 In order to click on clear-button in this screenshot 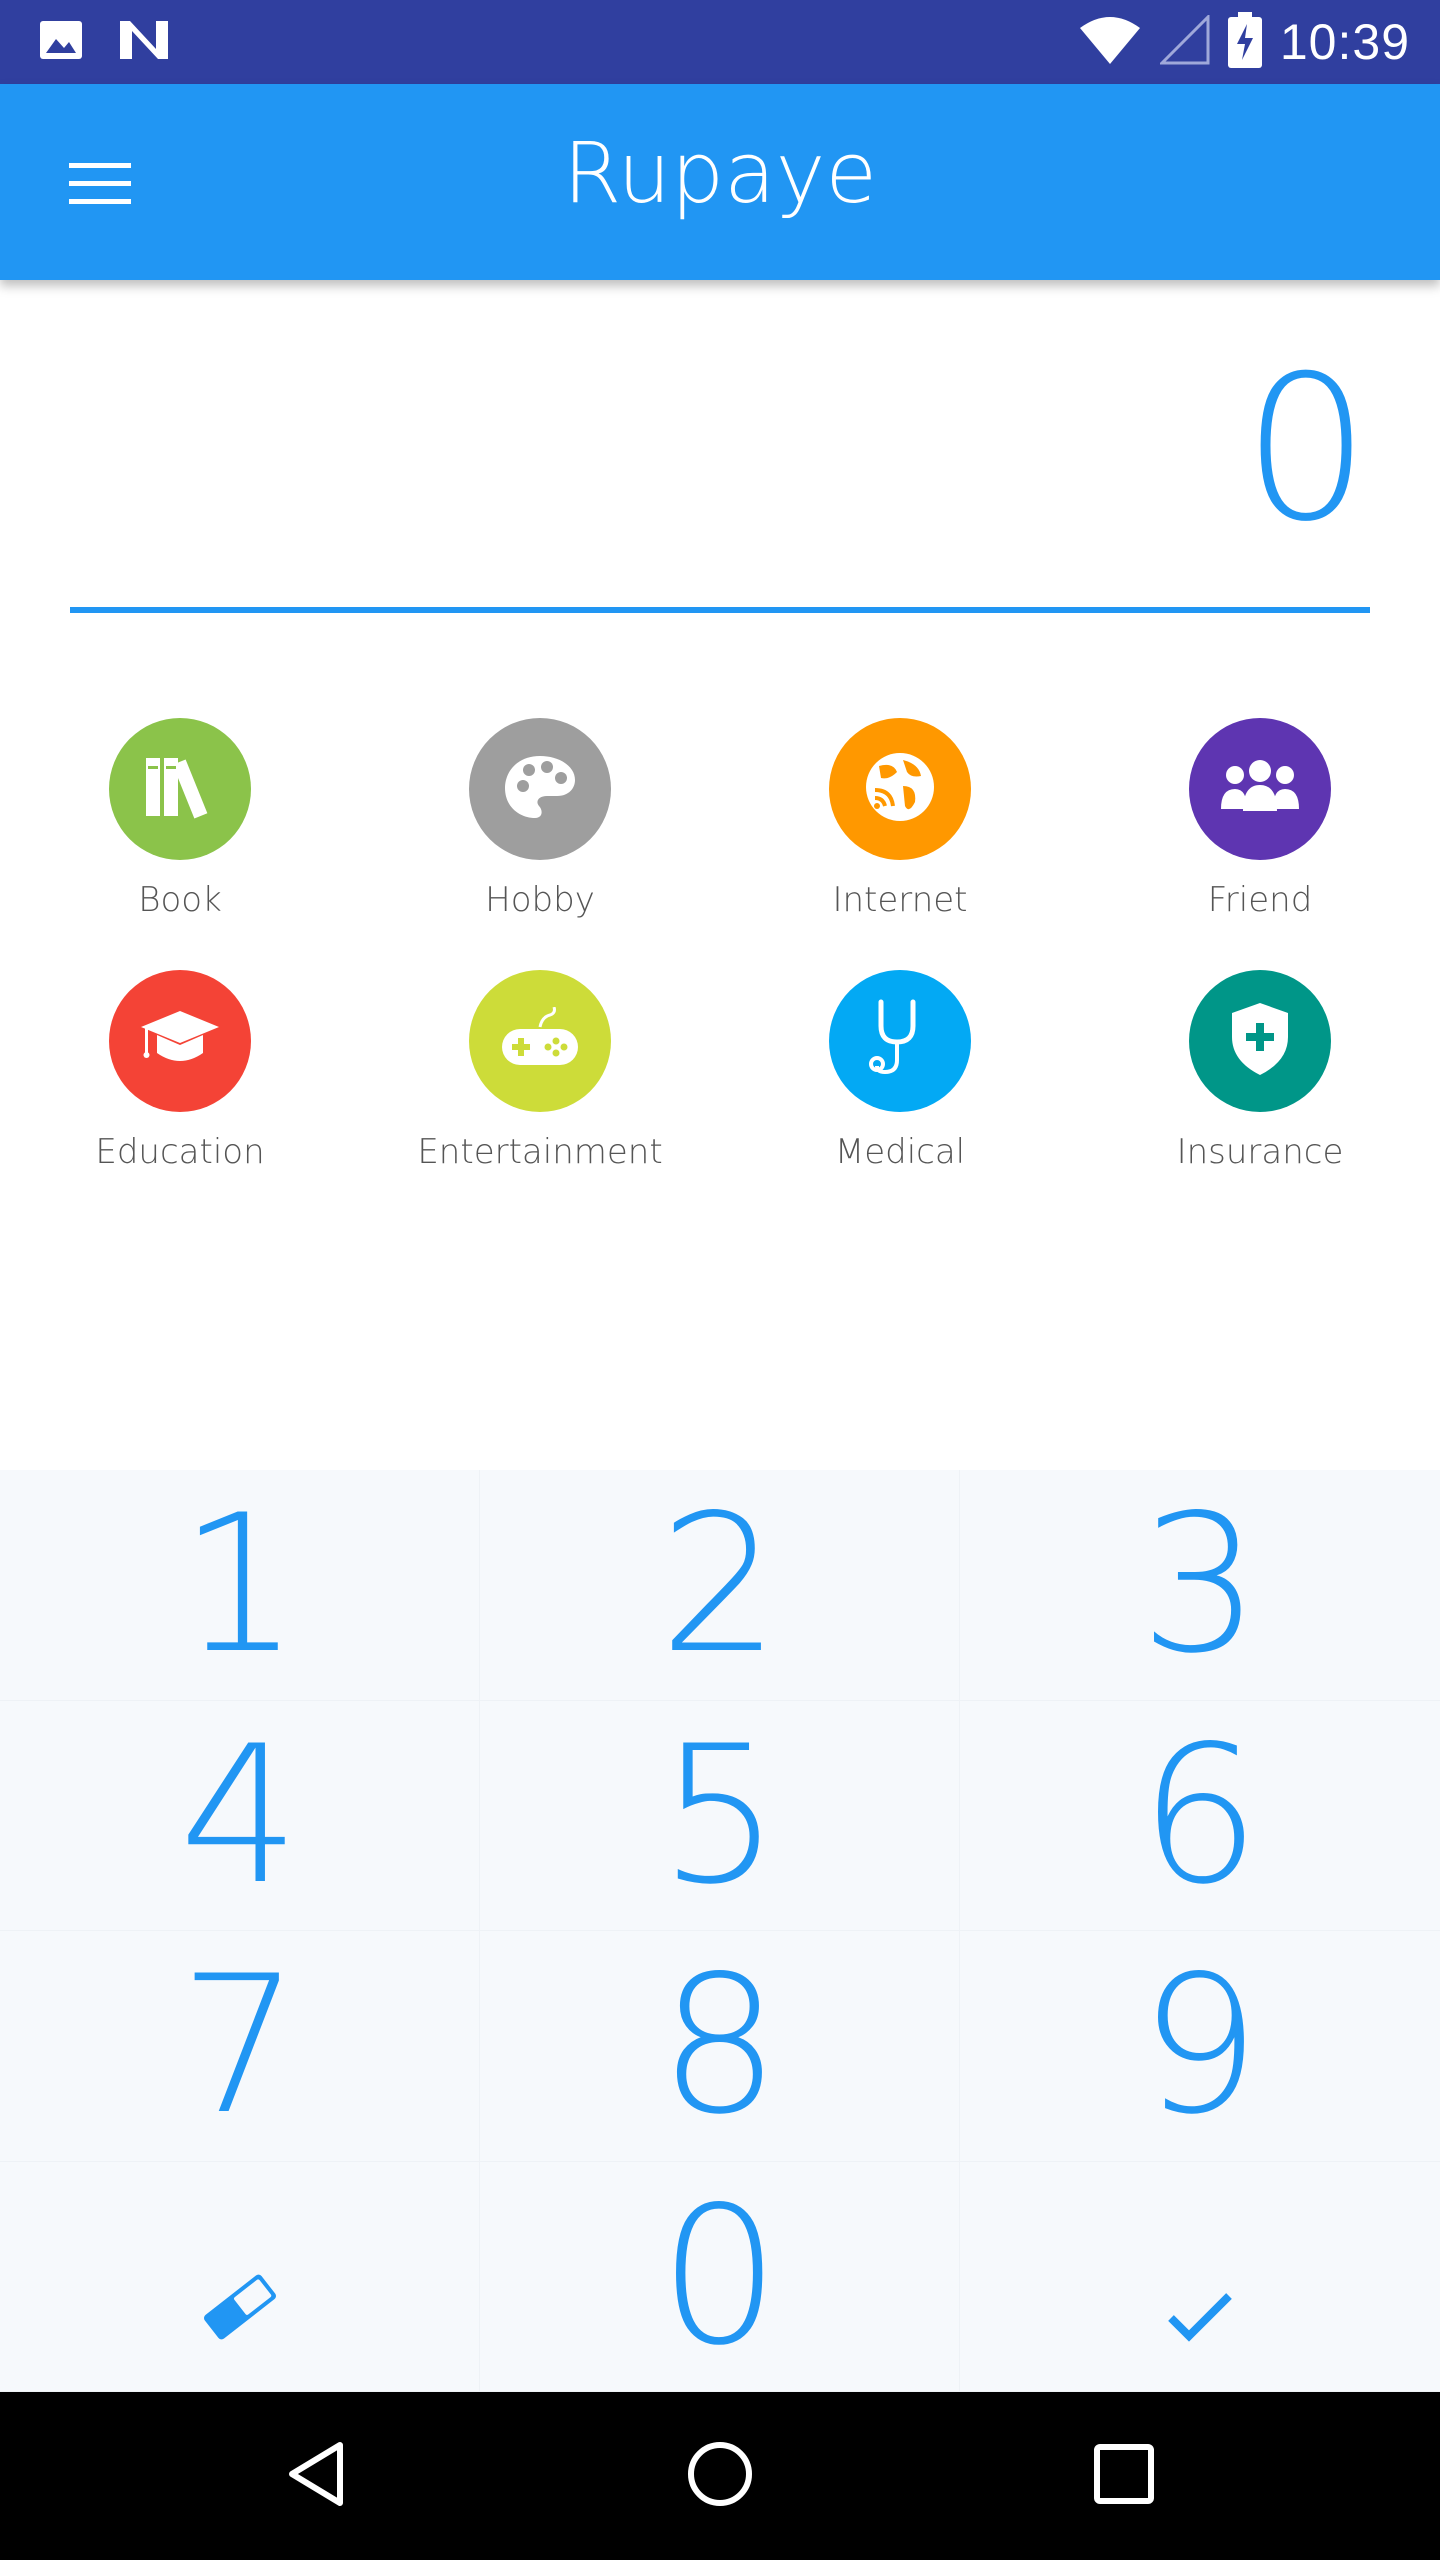, I will do `click(240, 2276)`.